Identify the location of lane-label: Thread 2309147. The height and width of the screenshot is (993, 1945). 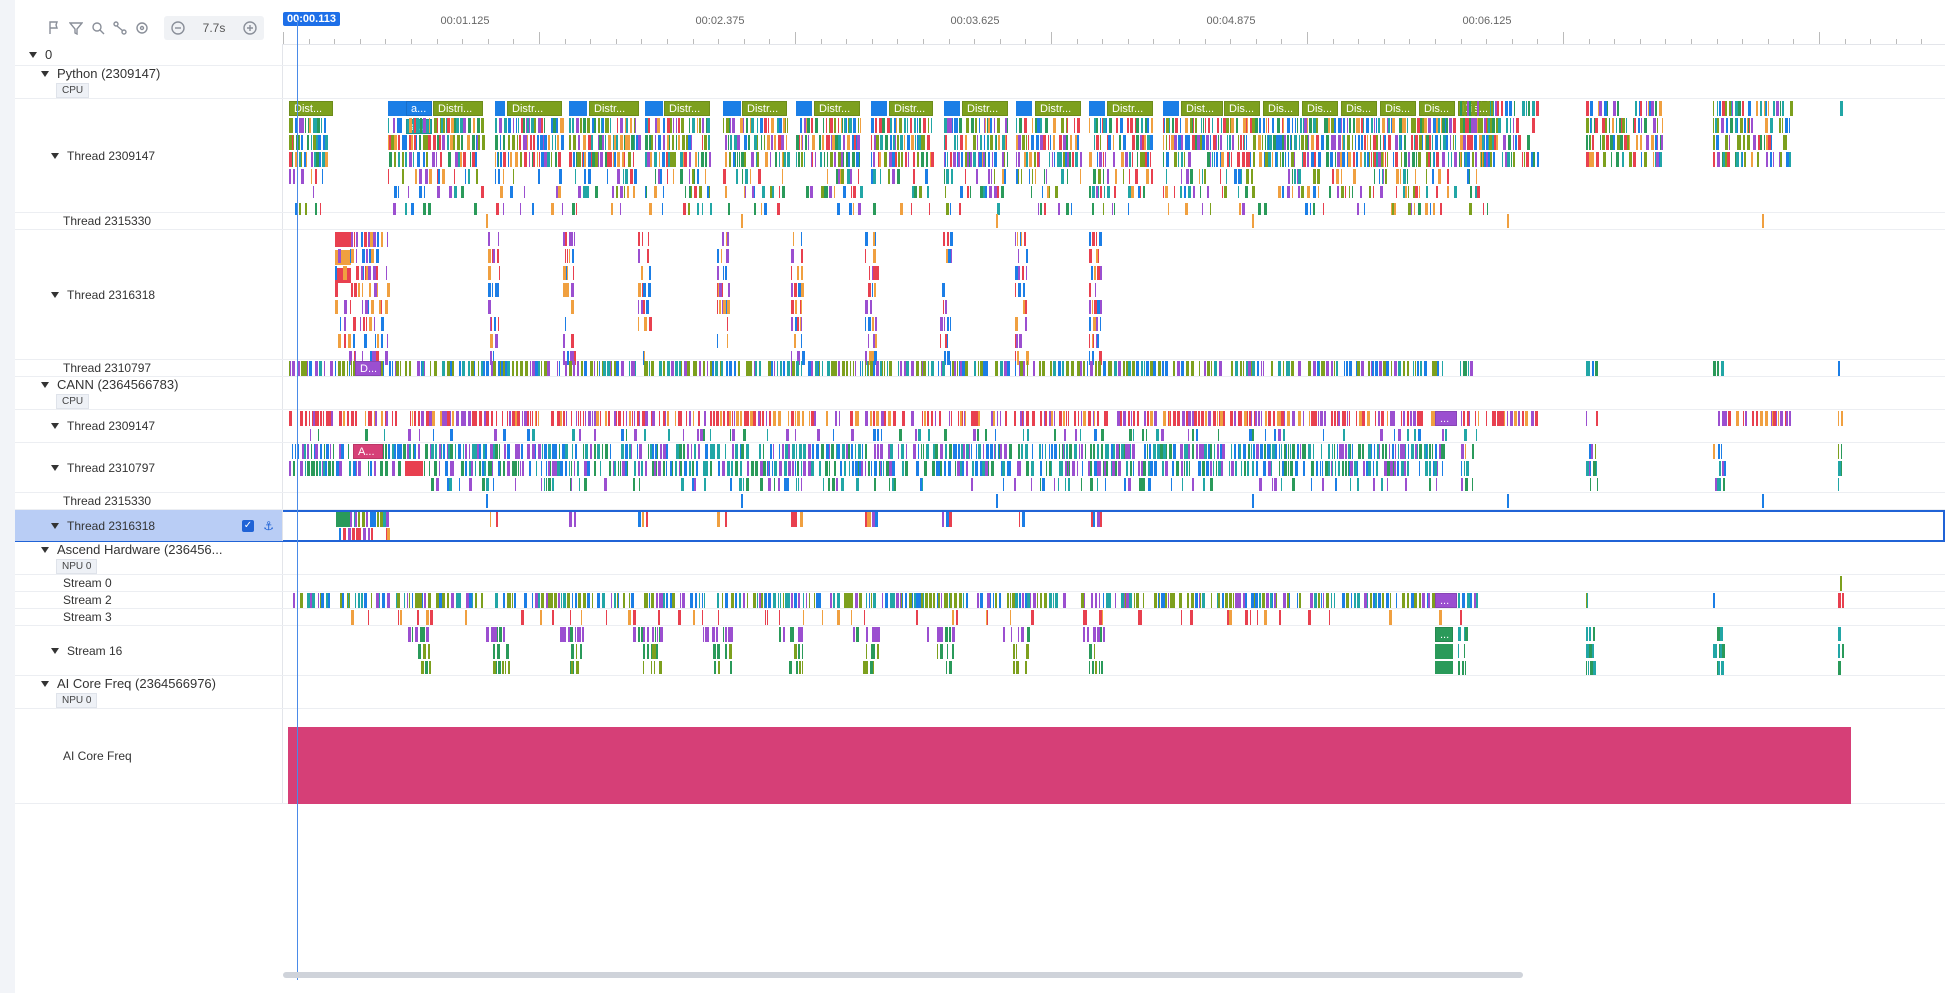
(149, 155).